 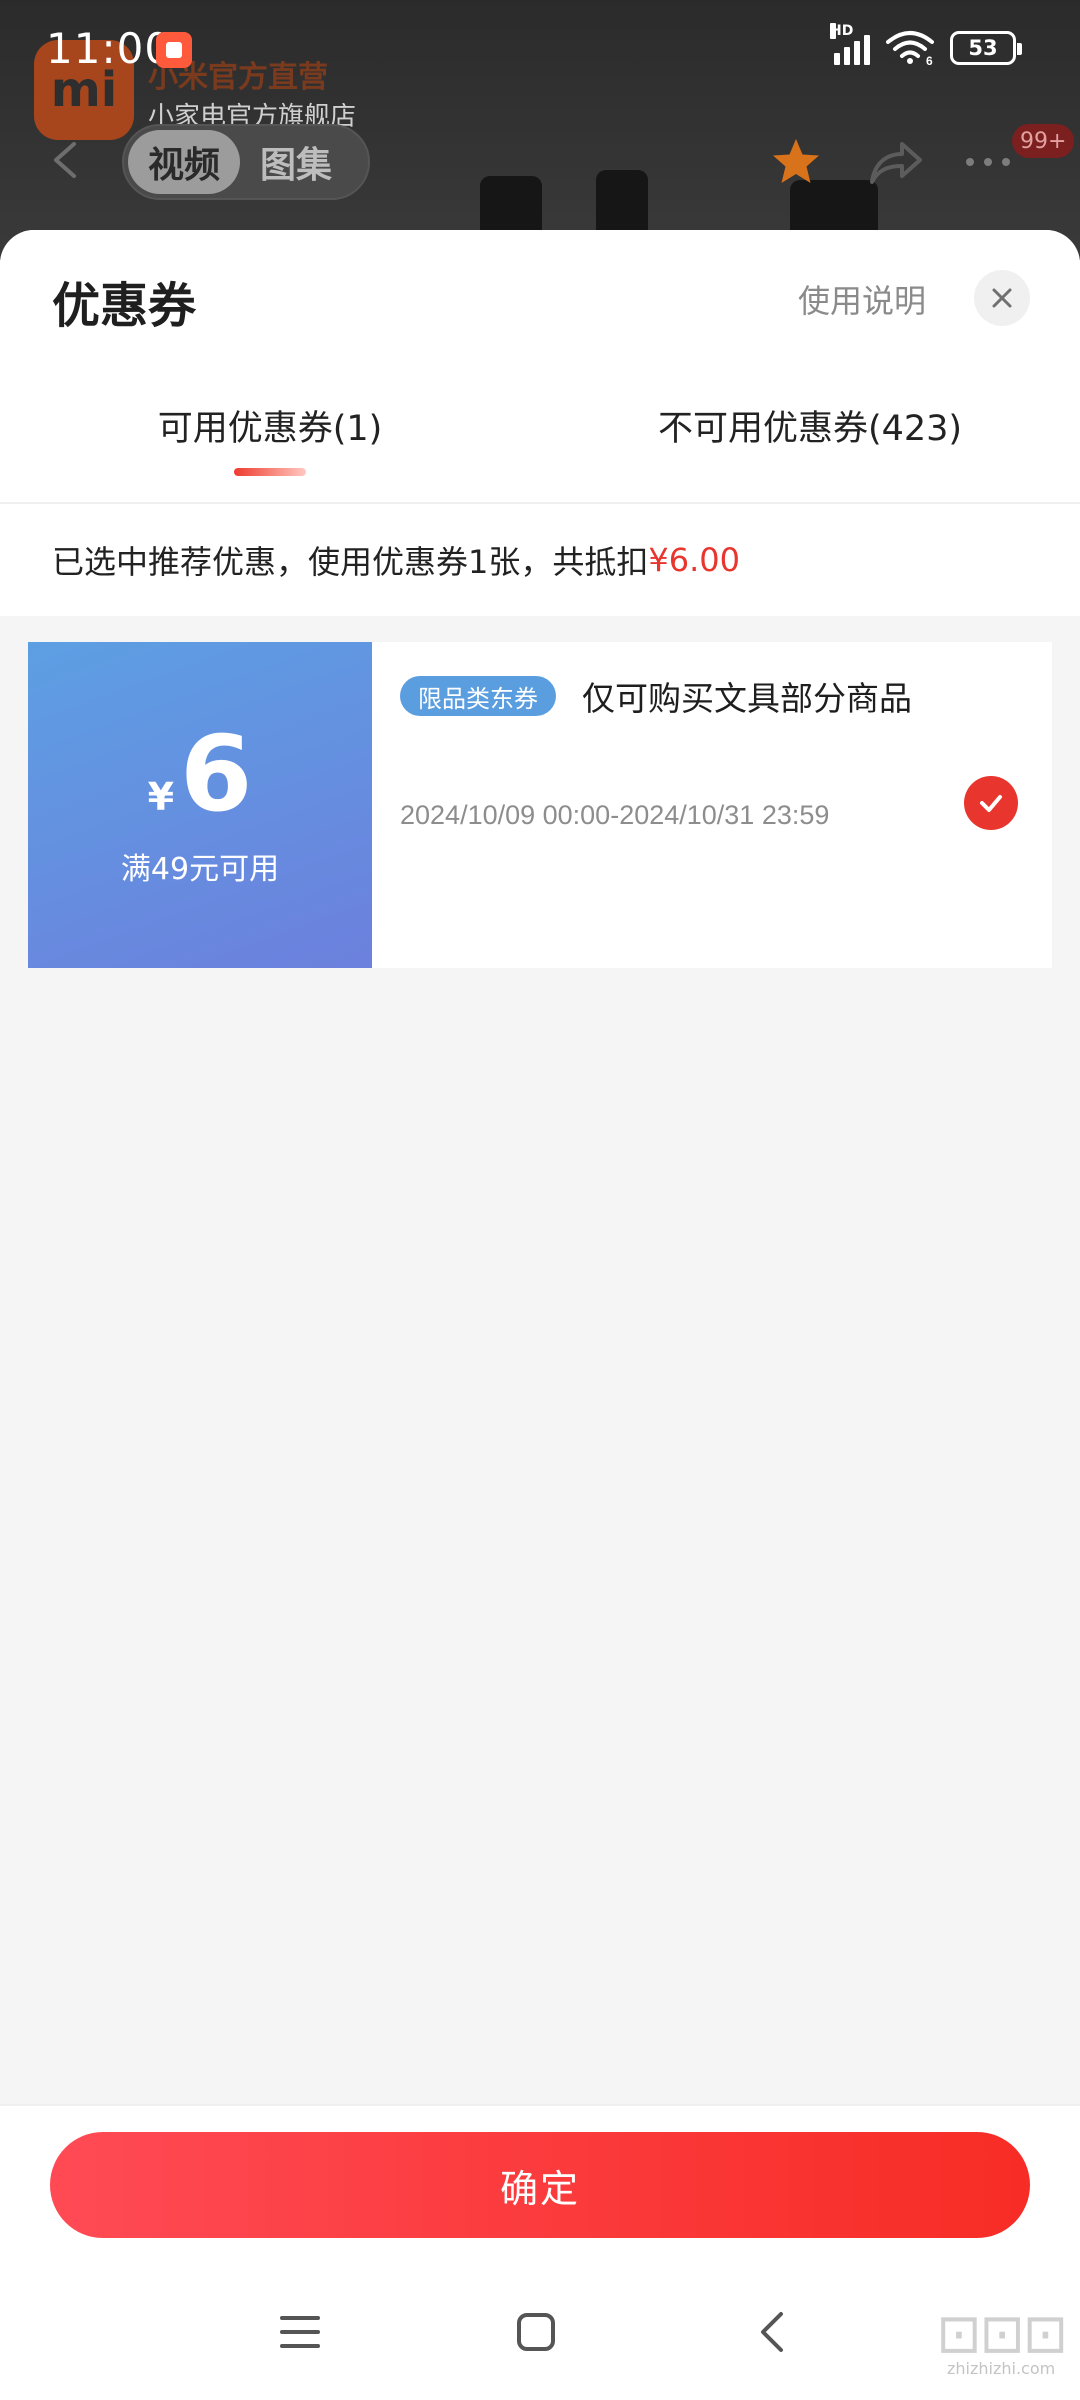 I want to click on tab-label: 可用优惠券(1), so click(x=270, y=429).